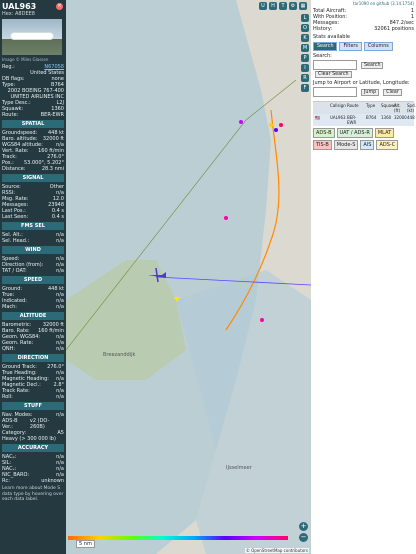 The height and width of the screenshot is (554, 416). I want to click on jump-input, so click(335, 92).